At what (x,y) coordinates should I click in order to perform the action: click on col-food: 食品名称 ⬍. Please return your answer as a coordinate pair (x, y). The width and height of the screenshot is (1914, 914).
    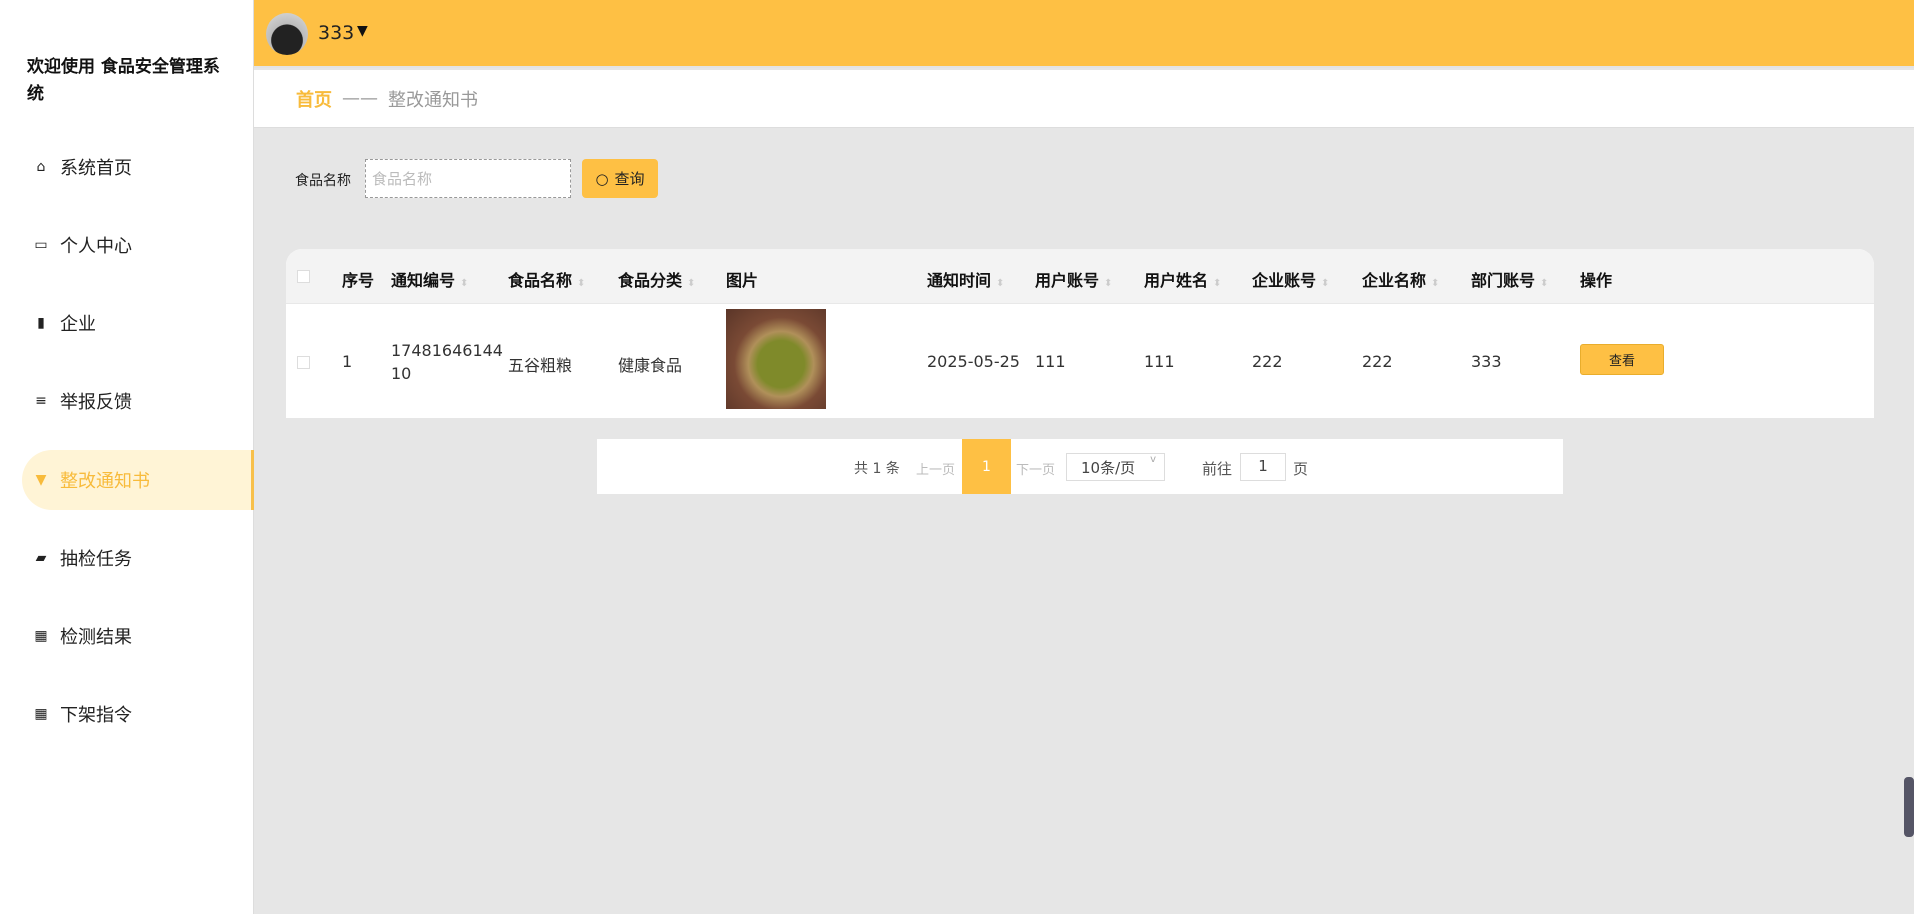
    Looking at the image, I should click on (546, 279).